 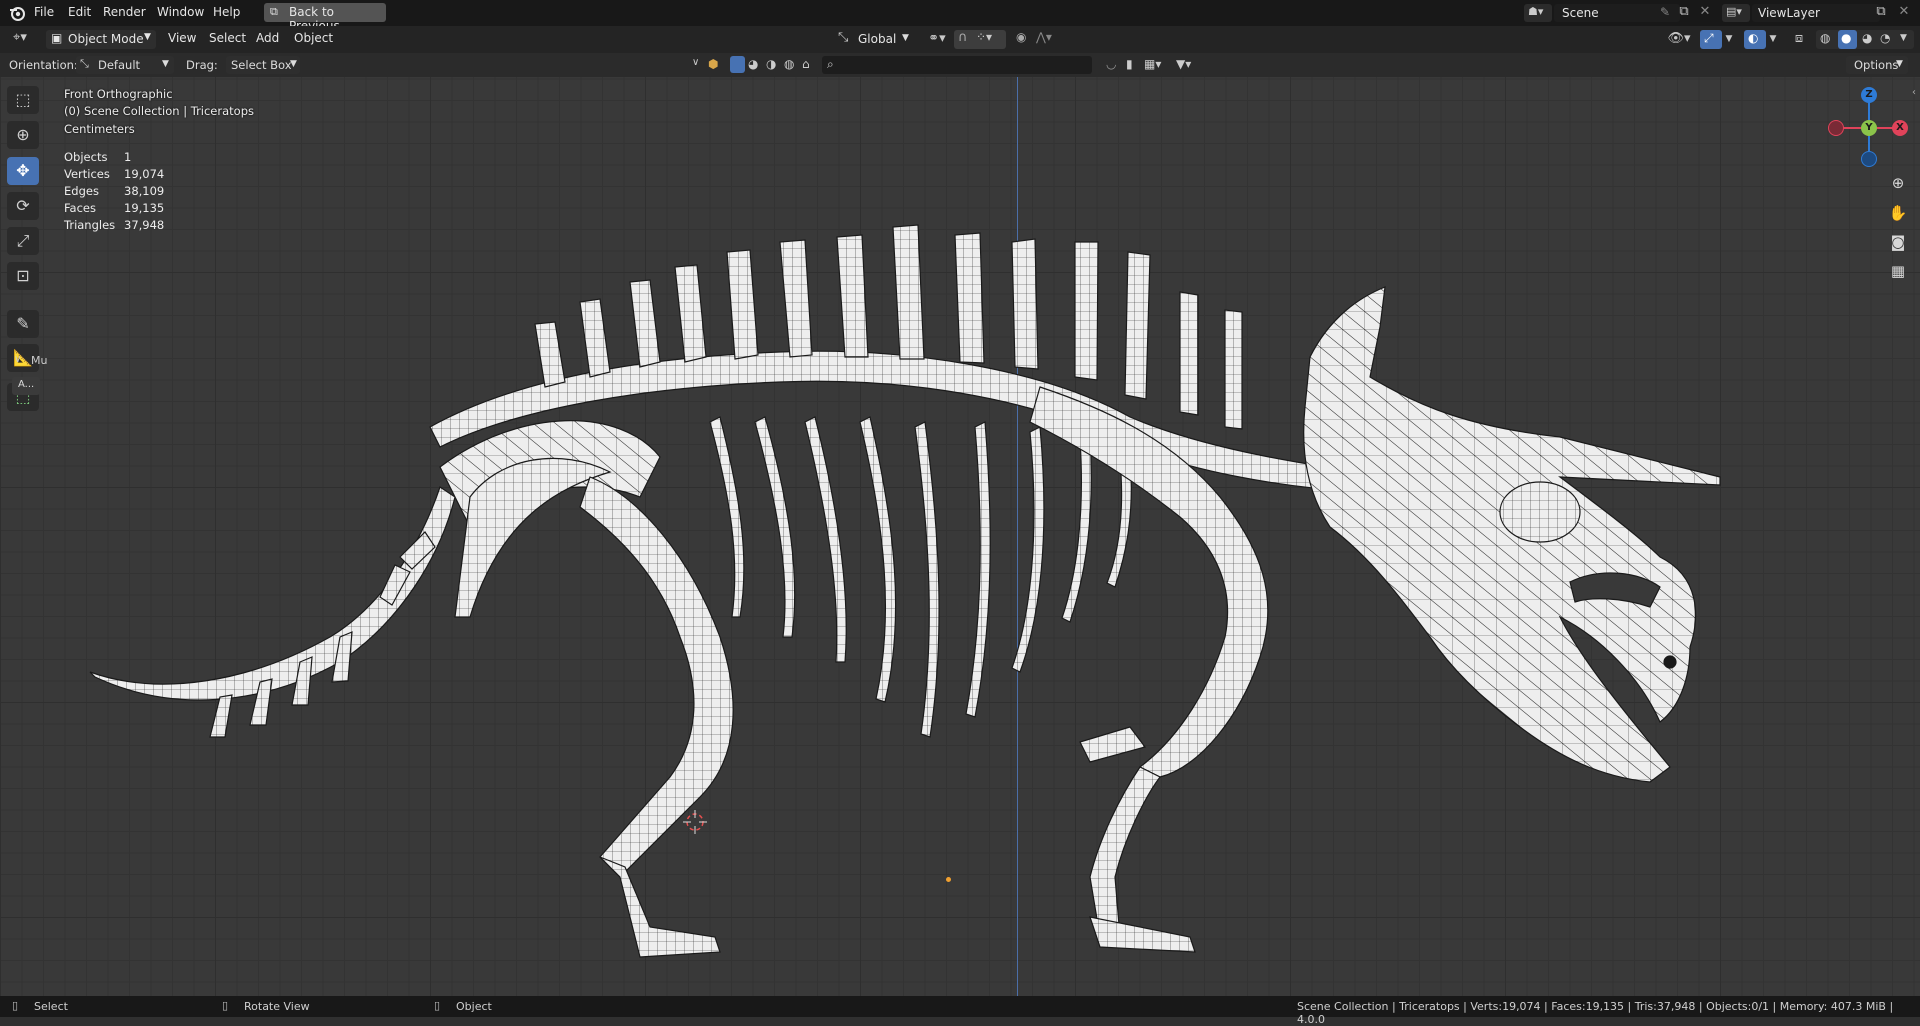 What do you see at coordinates (771, 64) in the screenshot?
I see `material-filter-icon: ◑` at bounding box center [771, 64].